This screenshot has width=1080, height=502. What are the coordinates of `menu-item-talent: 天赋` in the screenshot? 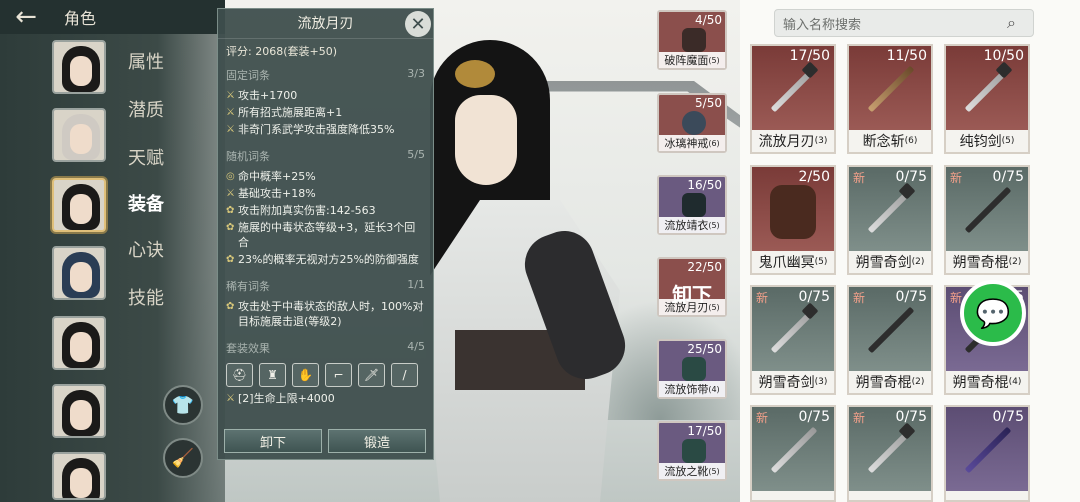 It's located at (146, 157).